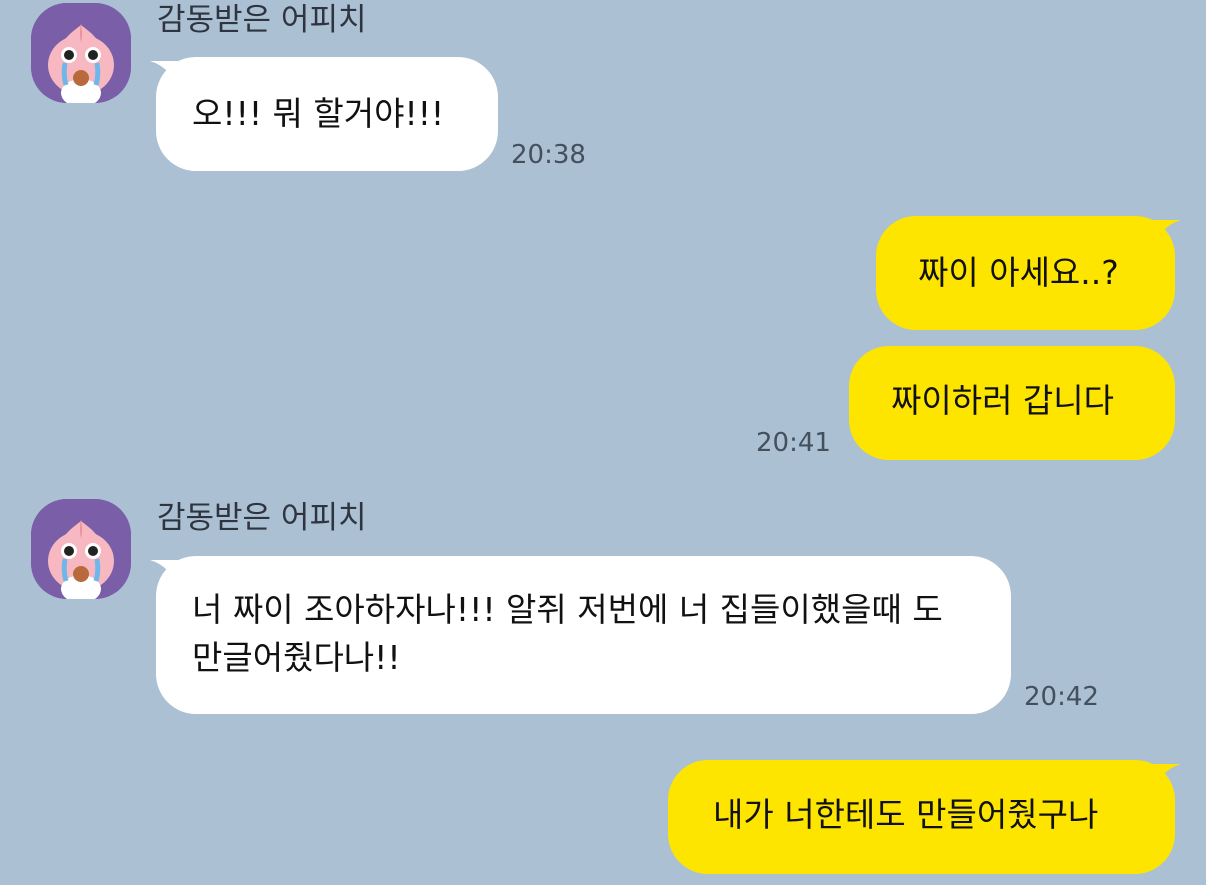 This screenshot has height=885, width=1206. I want to click on message-time: 20:41, so click(793, 443).